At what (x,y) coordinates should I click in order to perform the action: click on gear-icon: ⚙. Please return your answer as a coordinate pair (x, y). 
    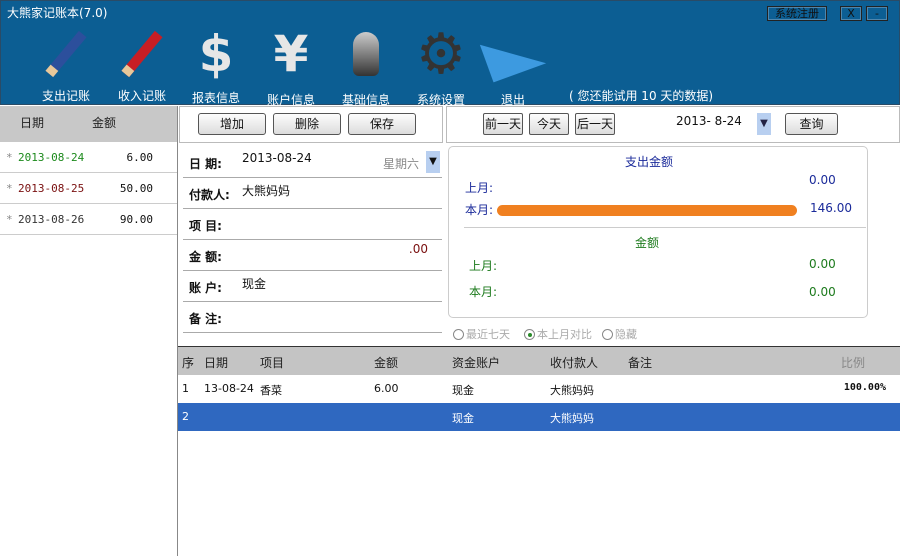
    Looking at the image, I should click on (441, 54).